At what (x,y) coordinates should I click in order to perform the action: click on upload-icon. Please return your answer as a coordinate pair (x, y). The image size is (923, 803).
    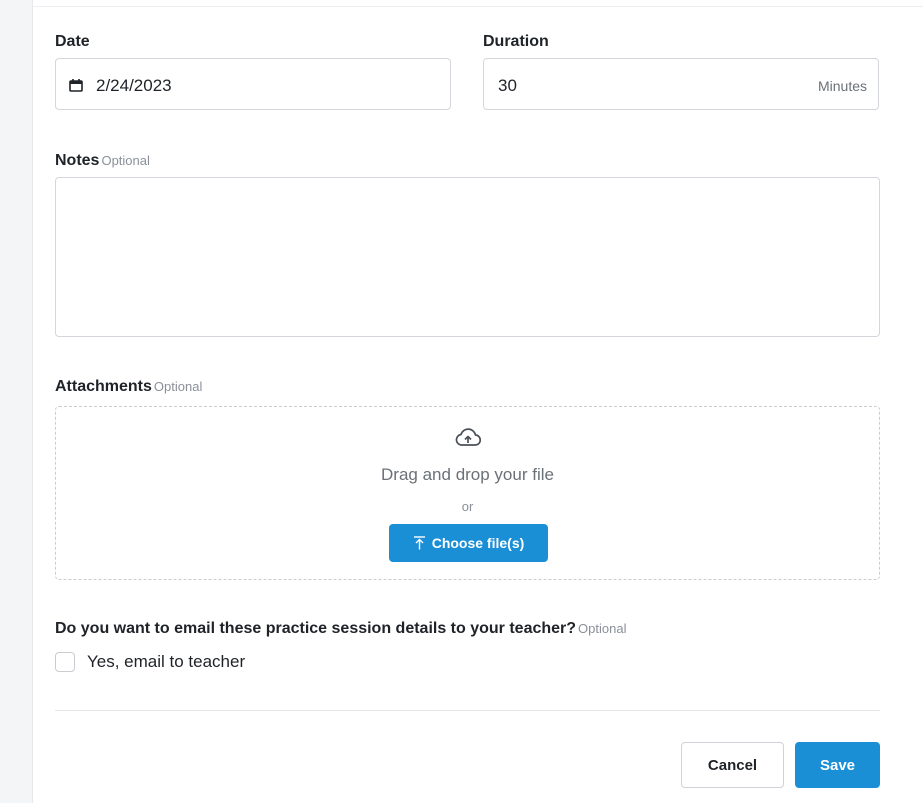
    Looking at the image, I should click on (419, 543).